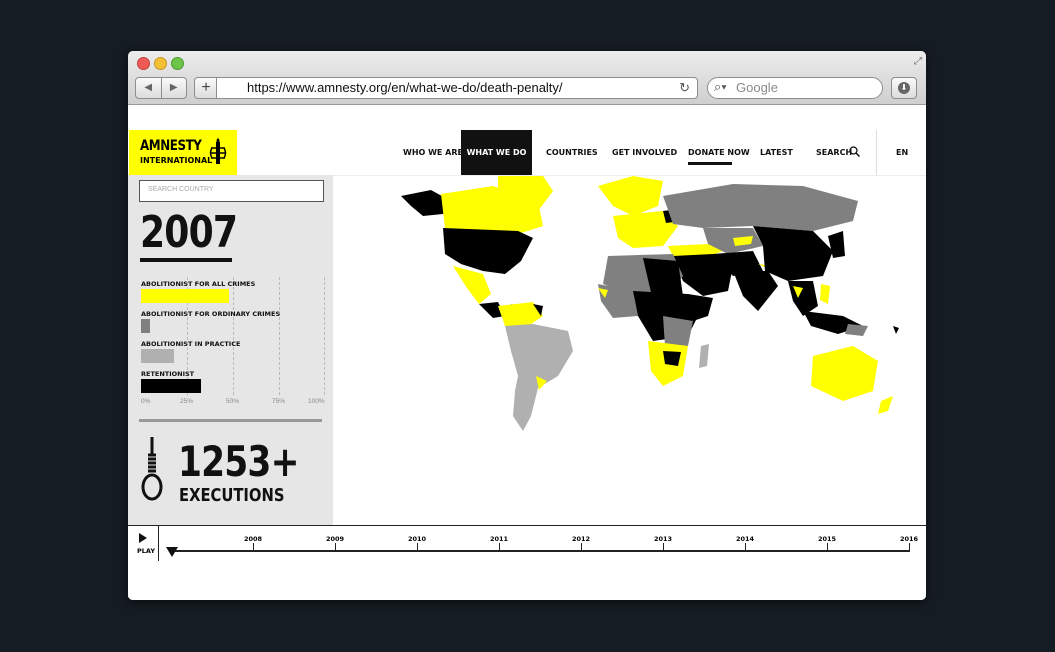  I want to click on amnesty-logo: AMNESTY INTERNATIONAL, so click(183, 152).